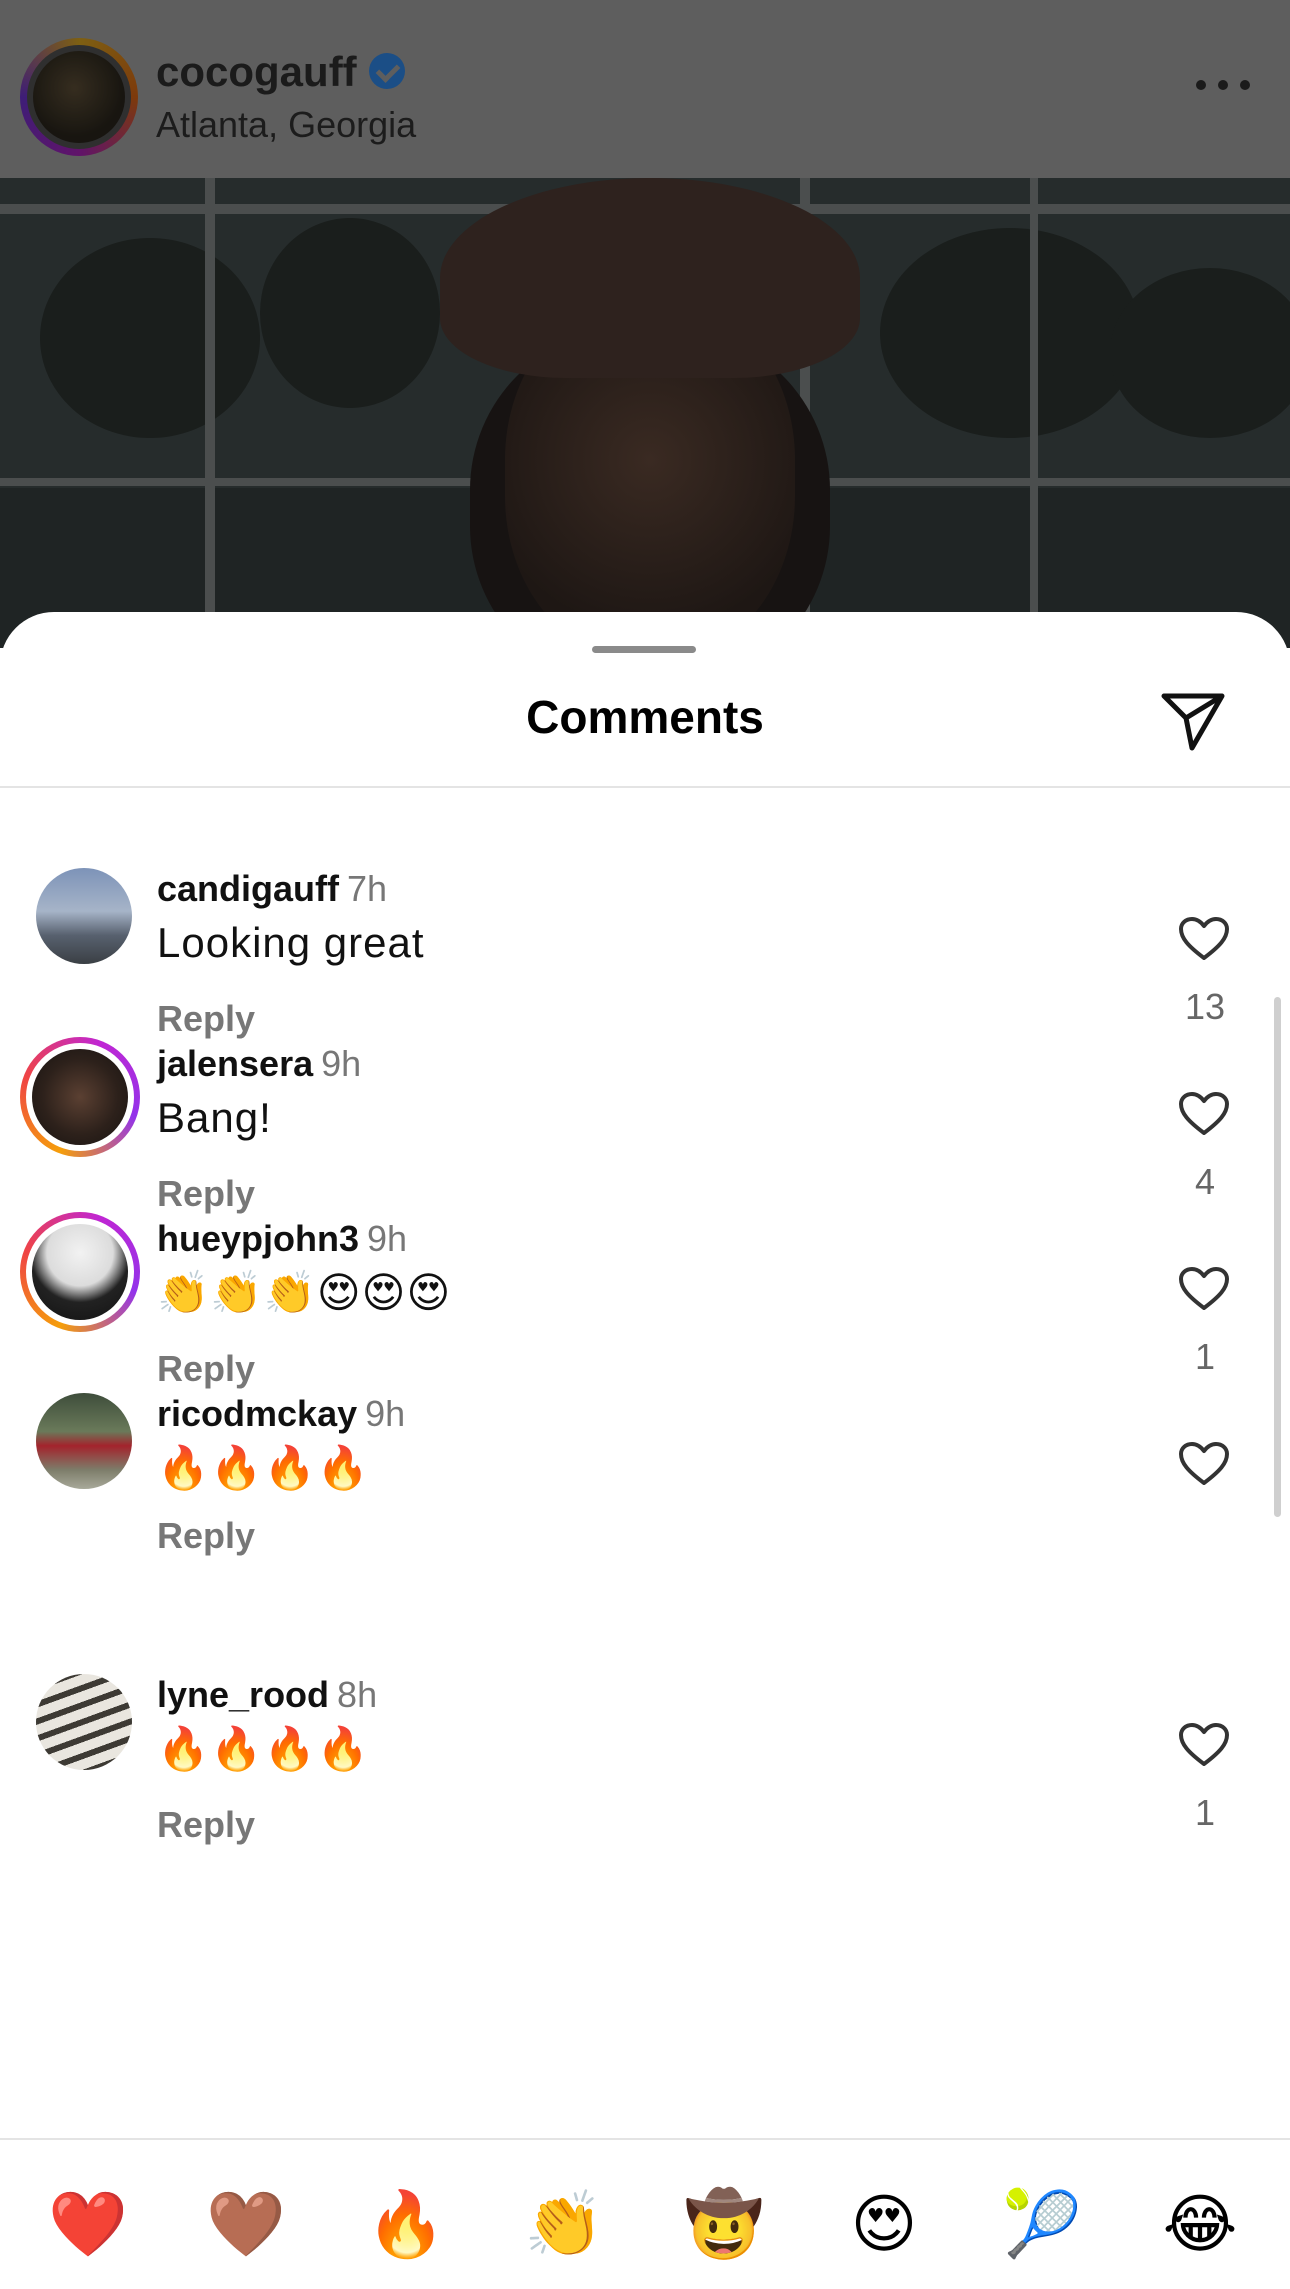 The width and height of the screenshot is (1290, 2289). Describe the element at coordinates (645, 787) in the screenshot. I see `header-divider` at that location.